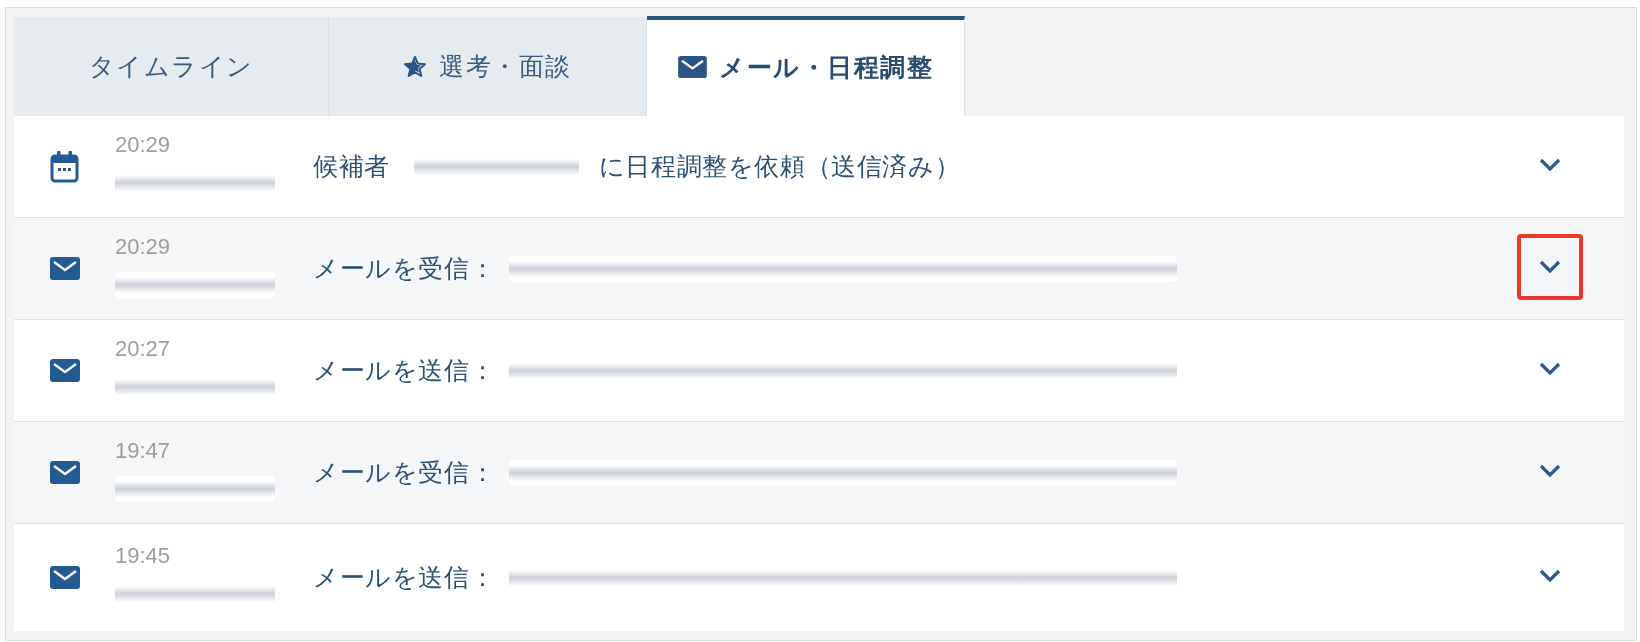 The image size is (1640, 642). I want to click on tab: タイムライン, so click(171, 66).